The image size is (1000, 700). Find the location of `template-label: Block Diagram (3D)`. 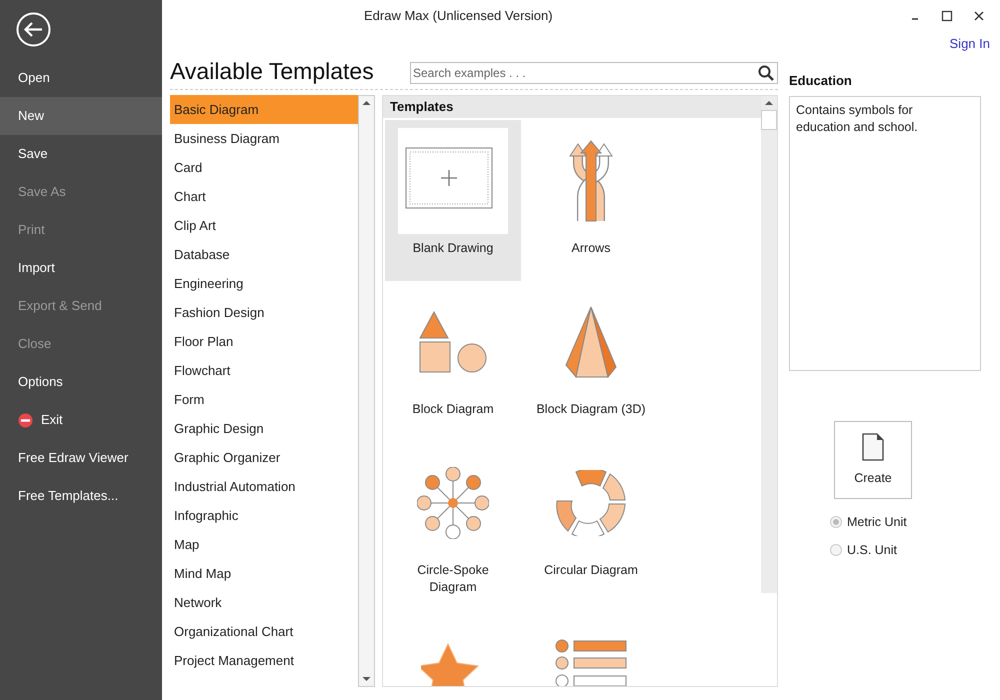

template-label: Block Diagram (3D) is located at coordinates (591, 409).